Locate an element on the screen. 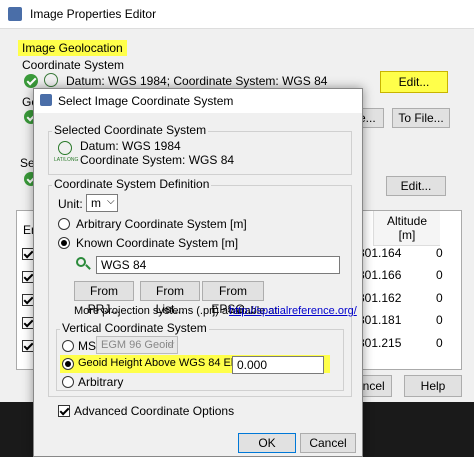 The height and width of the screenshot is (457, 474). selected-cs-group-label: Selected Coordinate System is located at coordinates (130, 130).